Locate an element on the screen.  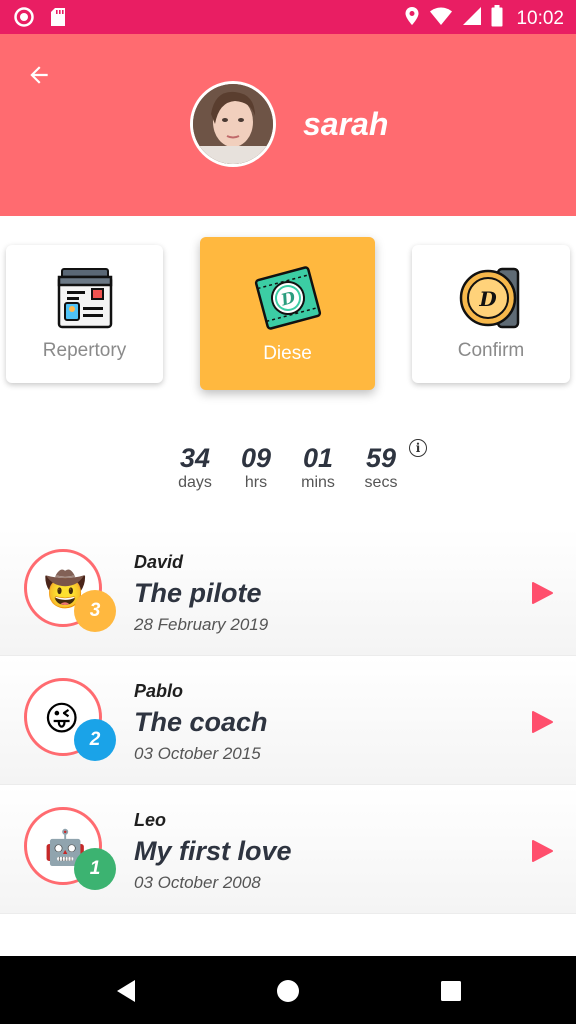
entry-date: 03 October 2008 is located at coordinates (197, 882).